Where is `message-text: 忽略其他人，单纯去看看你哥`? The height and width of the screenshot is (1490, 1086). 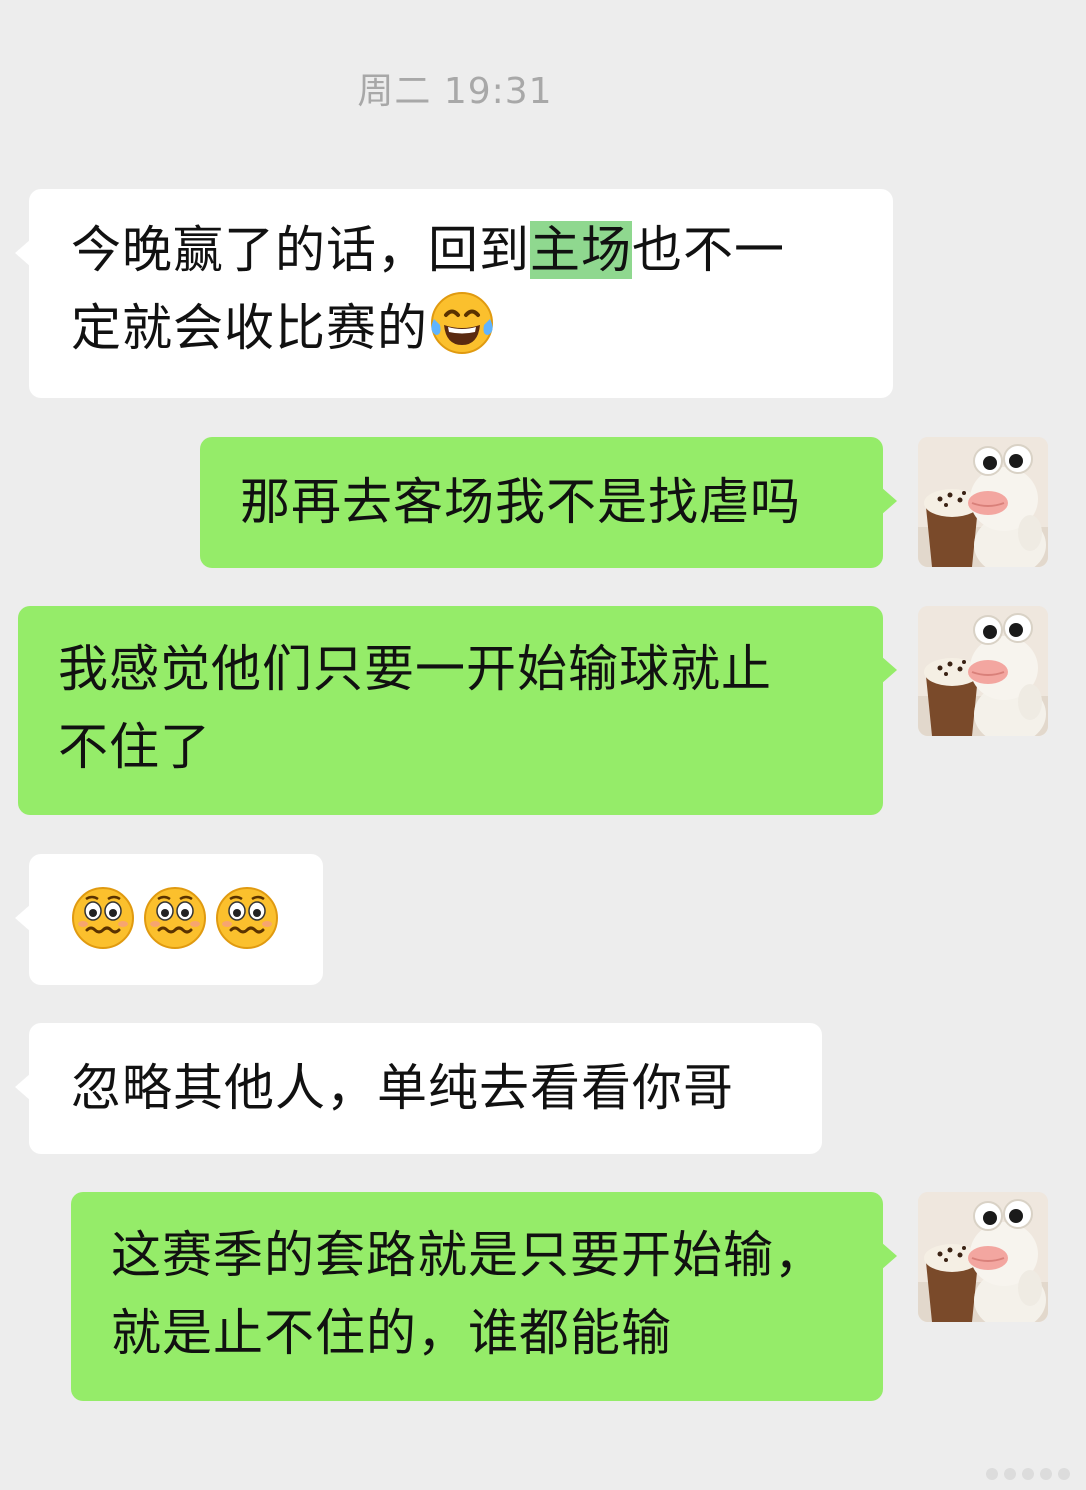 message-text: 忽略其他人，单纯去看看你哥 is located at coordinates (402, 1088).